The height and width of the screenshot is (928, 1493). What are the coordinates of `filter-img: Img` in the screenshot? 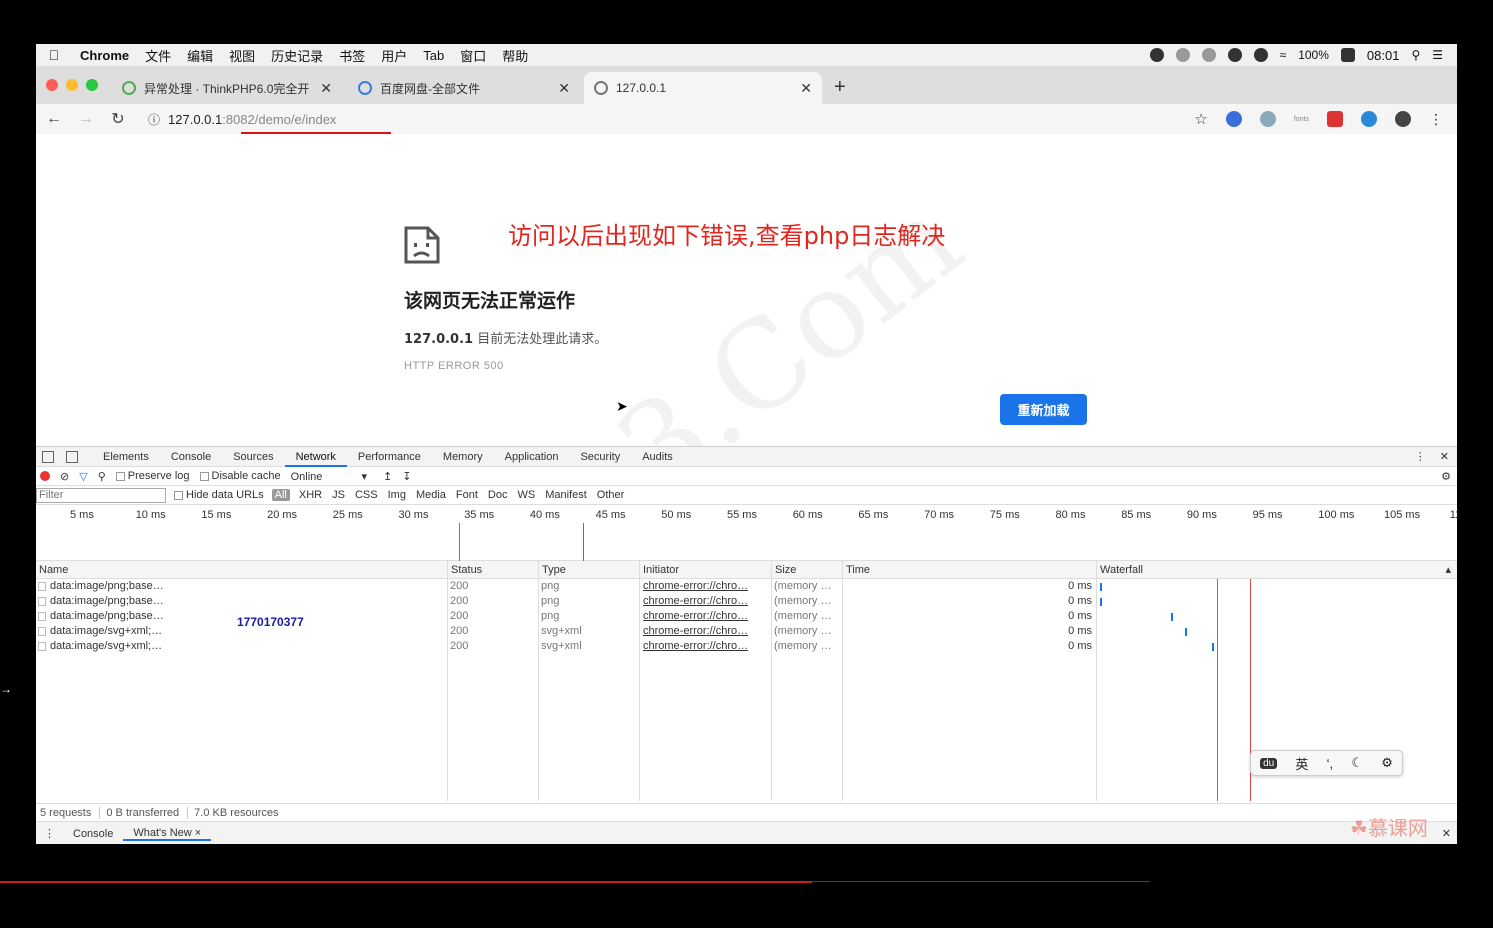 It's located at (397, 495).